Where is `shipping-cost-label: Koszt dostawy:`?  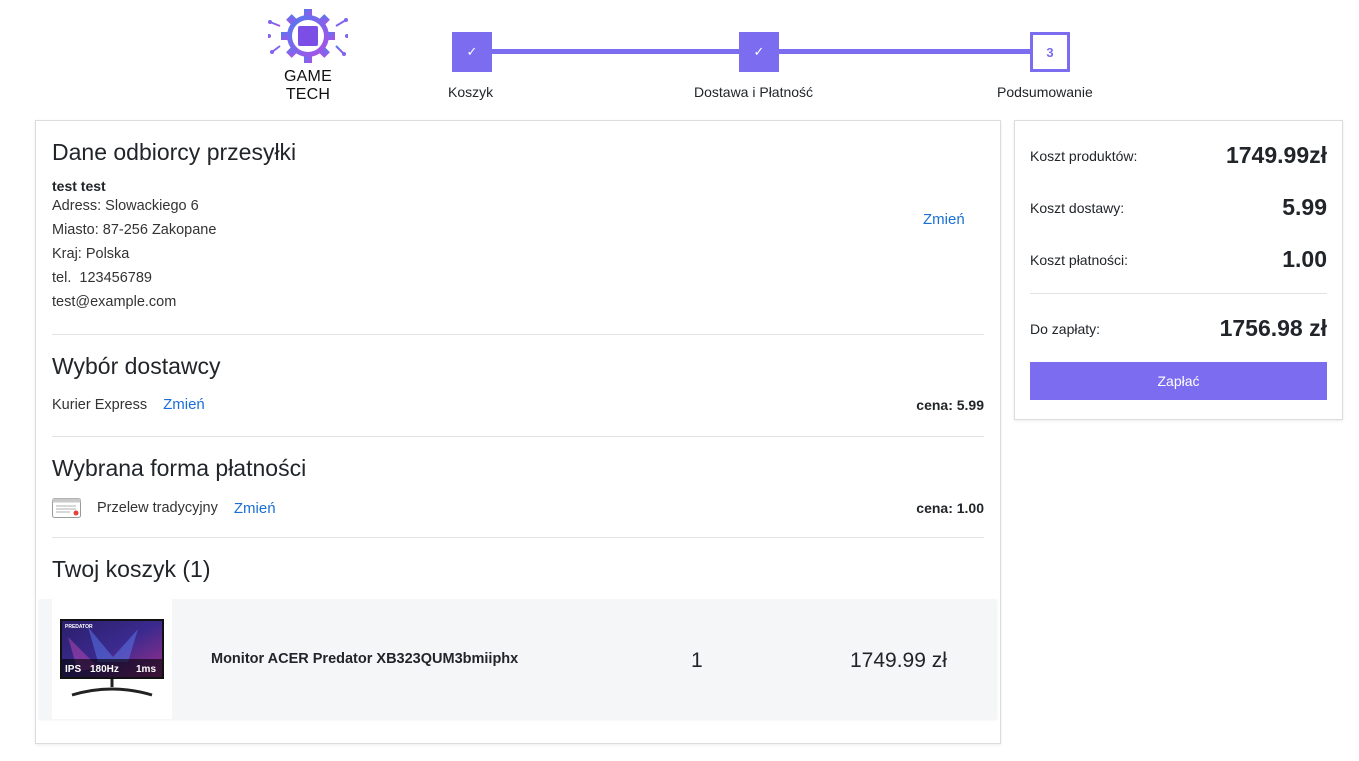
shipping-cost-label: Koszt dostawy: is located at coordinates (1077, 207).